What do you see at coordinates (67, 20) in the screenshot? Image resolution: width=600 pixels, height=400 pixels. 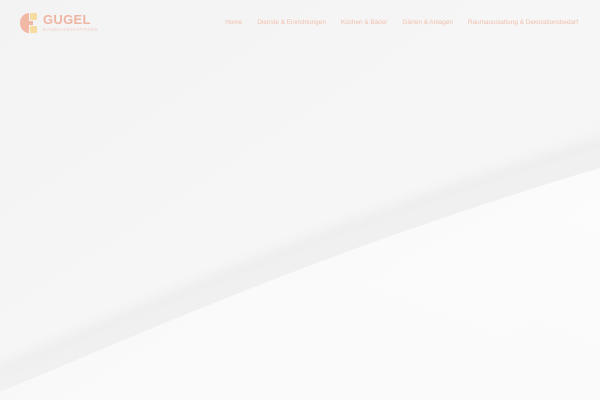 I see `logo-name: GUGEL` at bounding box center [67, 20].